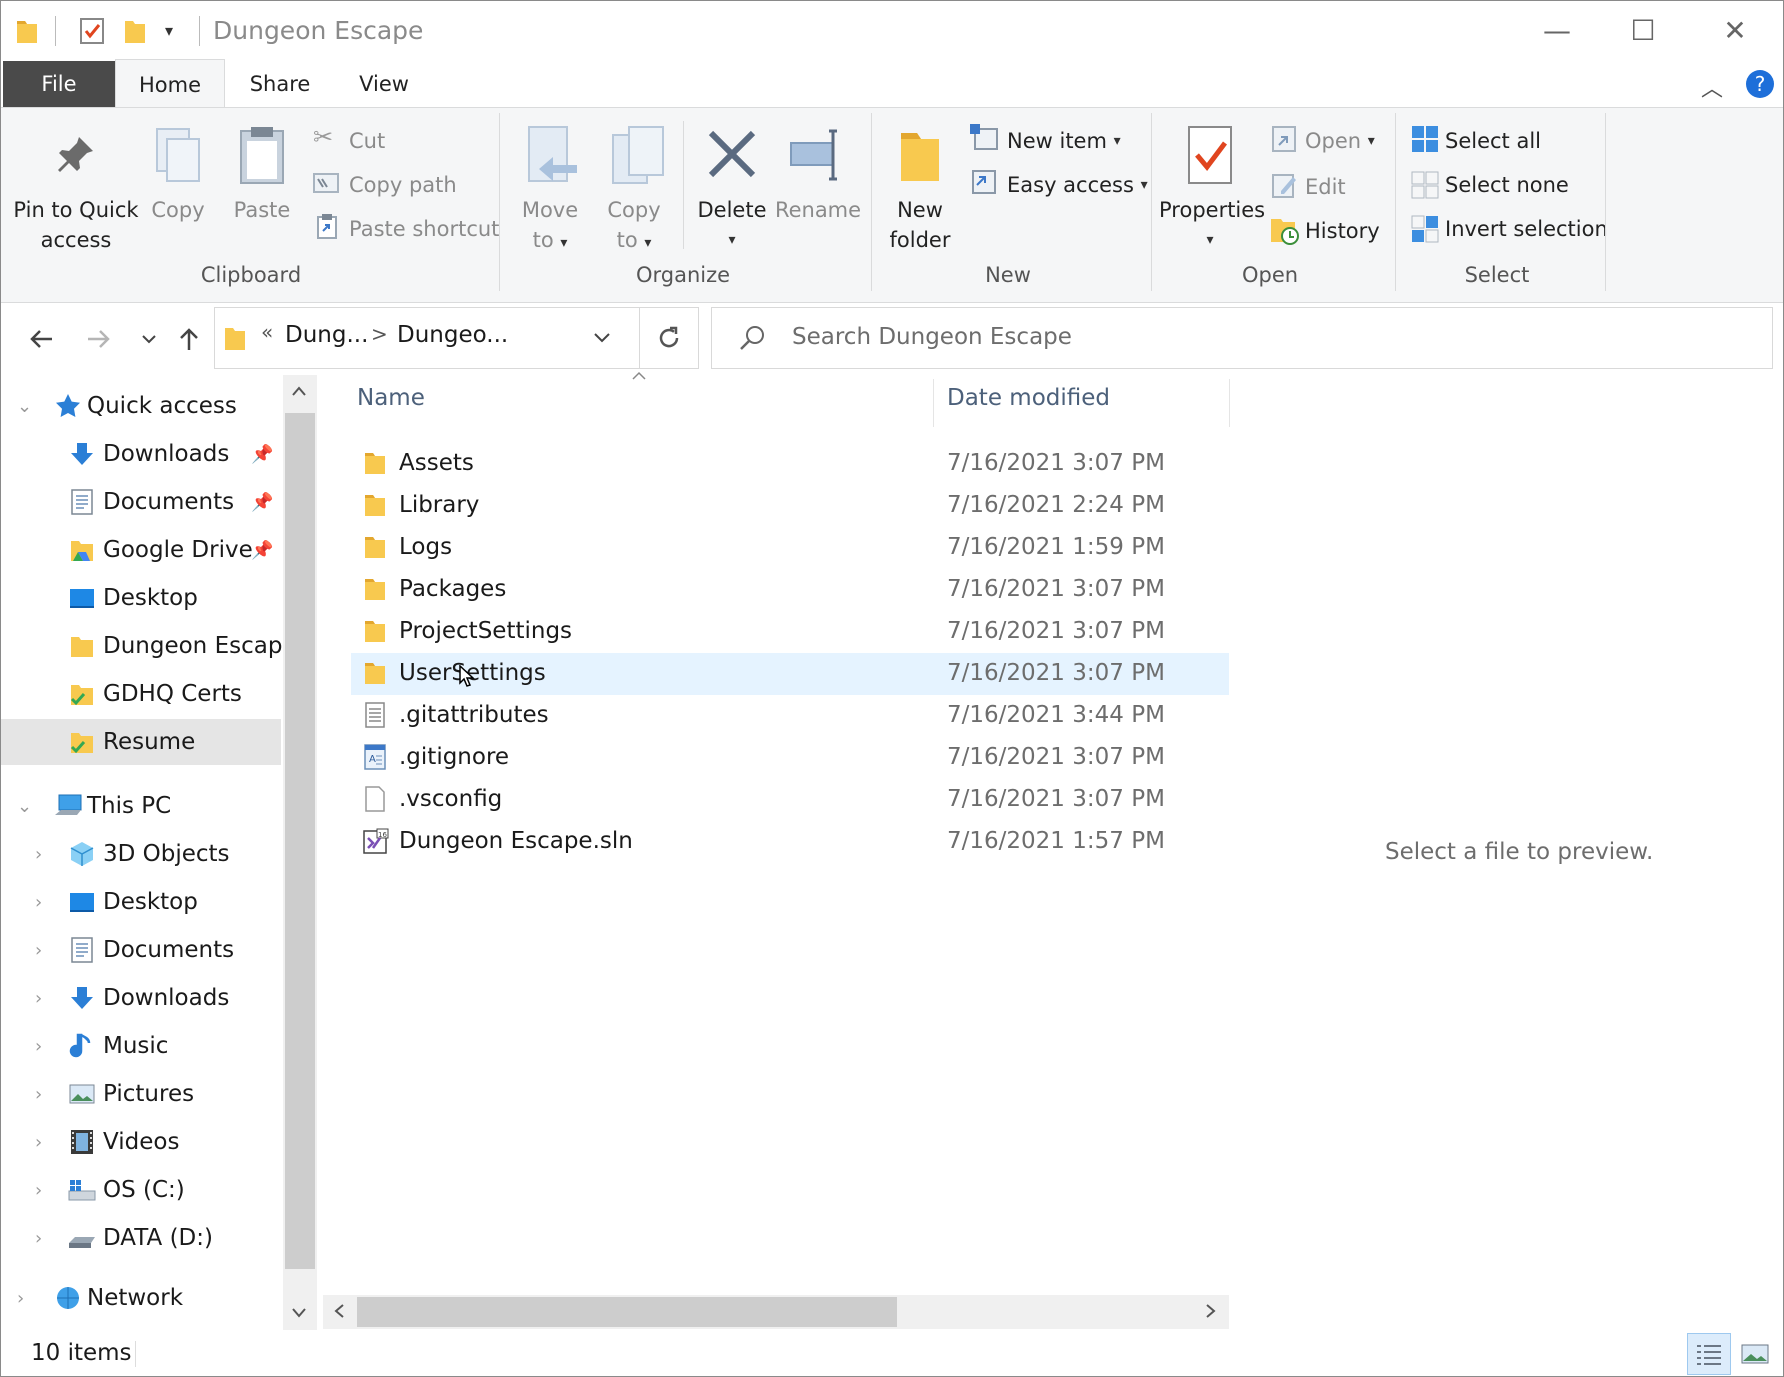 The height and width of the screenshot is (1377, 1784). What do you see at coordinates (436, 463) in the screenshot?
I see `file-name: Assets` at bounding box center [436, 463].